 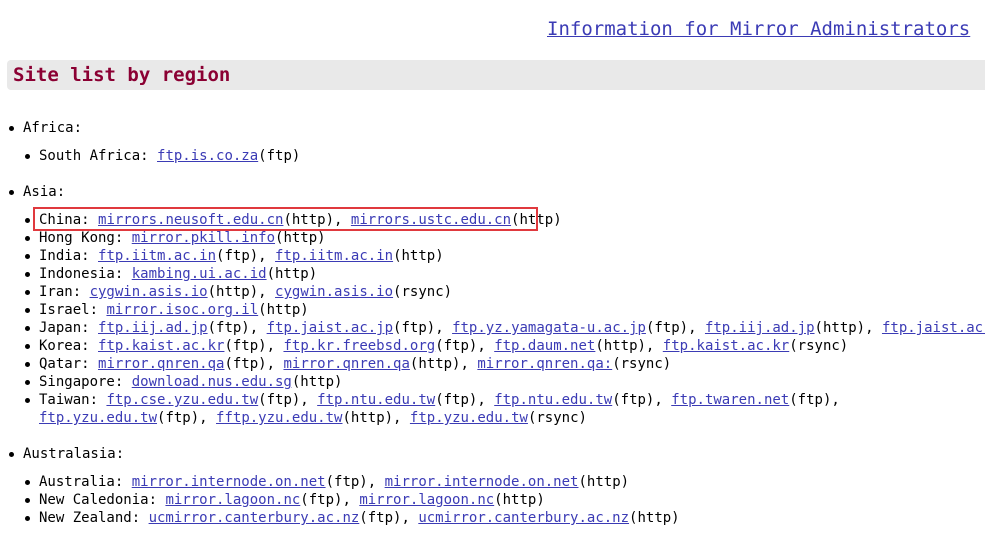 I want to click on country-label: Korea:, so click(x=69, y=346).